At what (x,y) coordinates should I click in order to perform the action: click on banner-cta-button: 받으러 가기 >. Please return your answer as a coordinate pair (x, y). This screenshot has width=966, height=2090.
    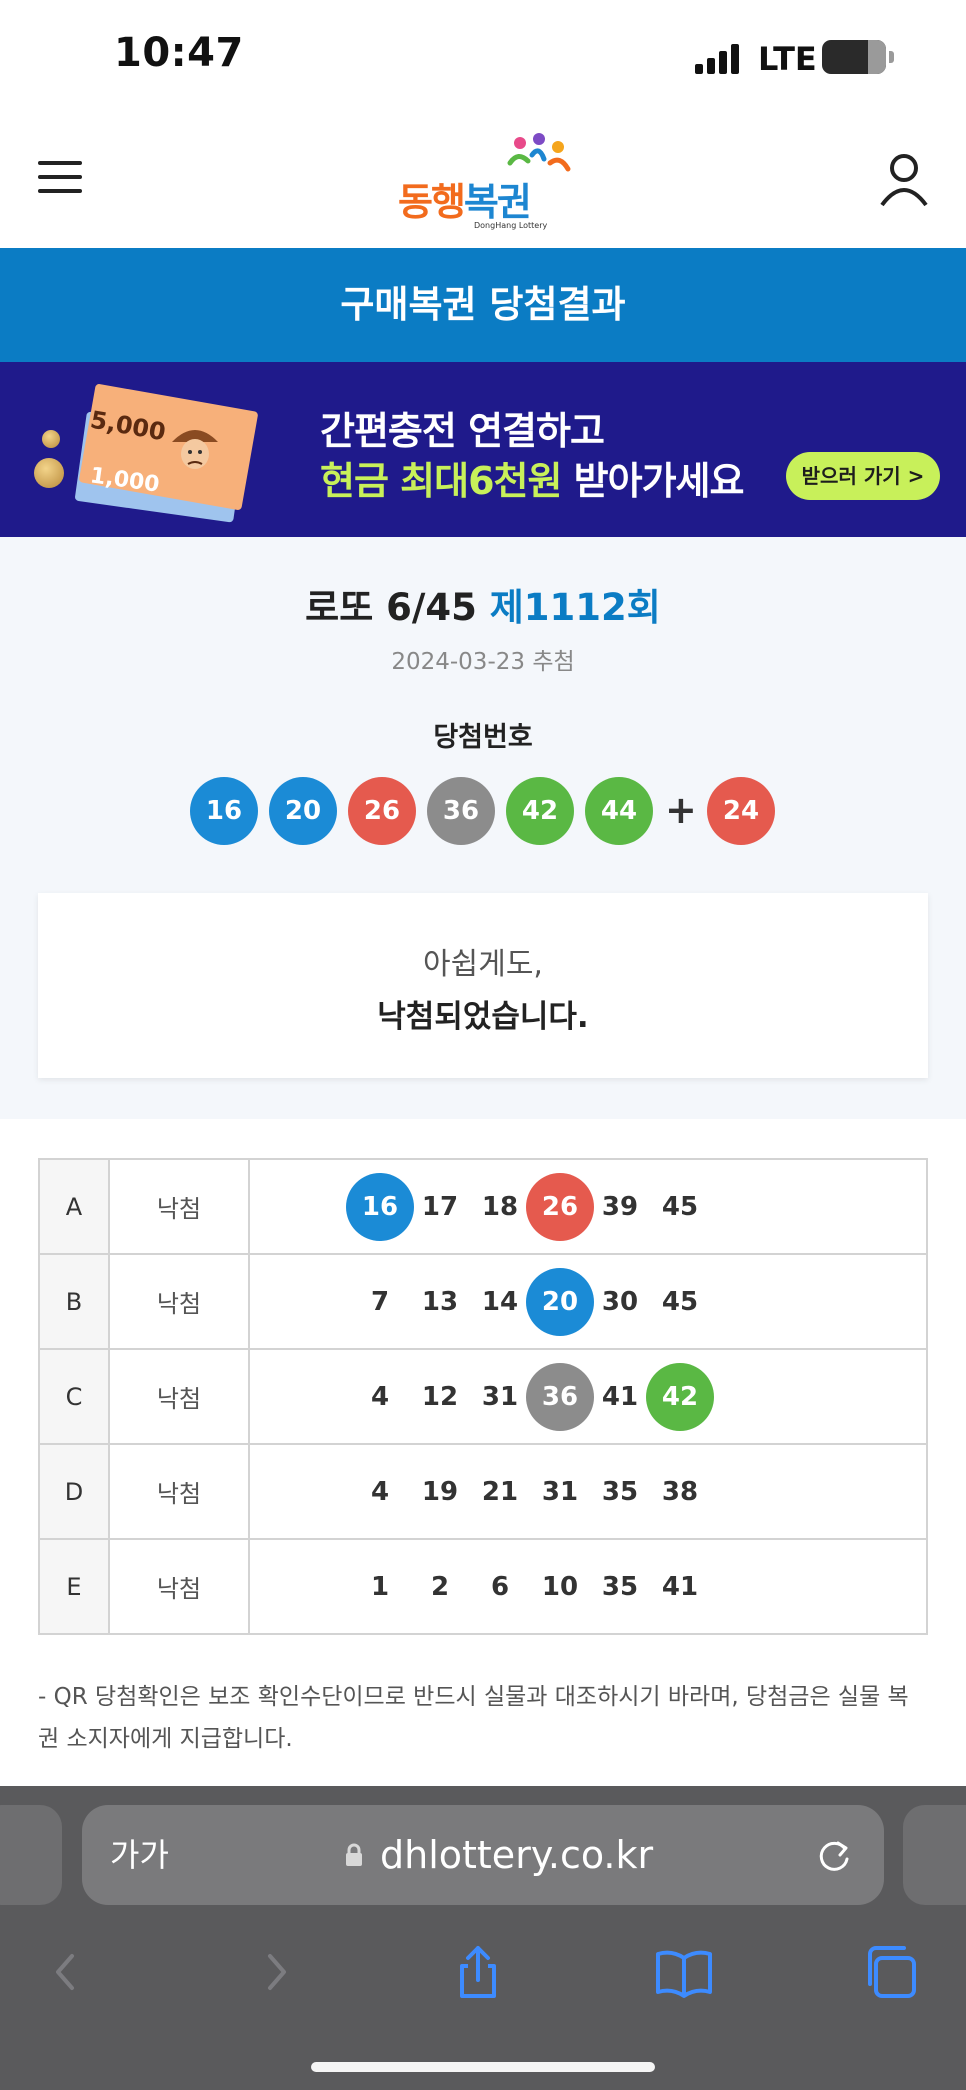
    Looking at the image, I should click on (863, 476).